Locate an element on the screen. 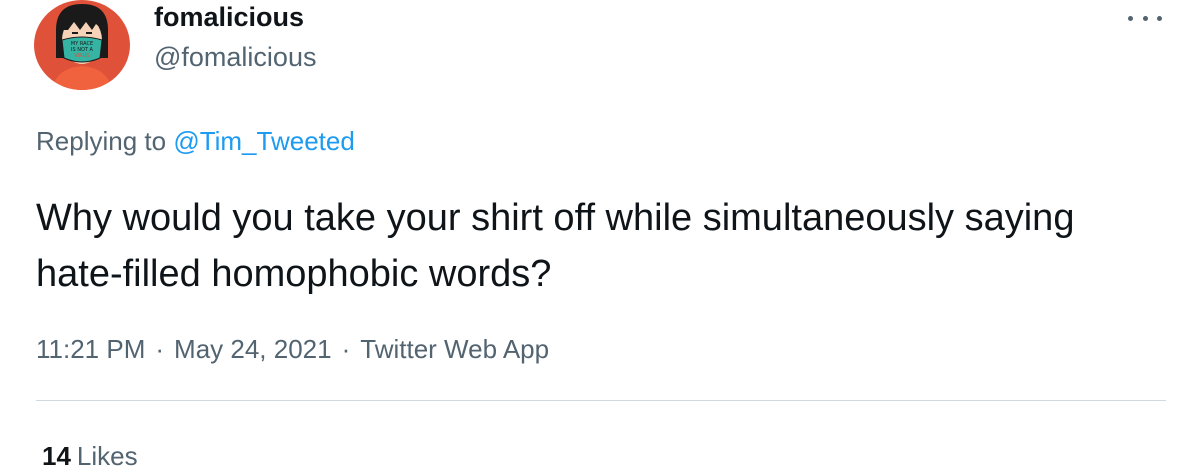 This screenshot has height=476, width=1198. divider is located at coordinates (601, 400).